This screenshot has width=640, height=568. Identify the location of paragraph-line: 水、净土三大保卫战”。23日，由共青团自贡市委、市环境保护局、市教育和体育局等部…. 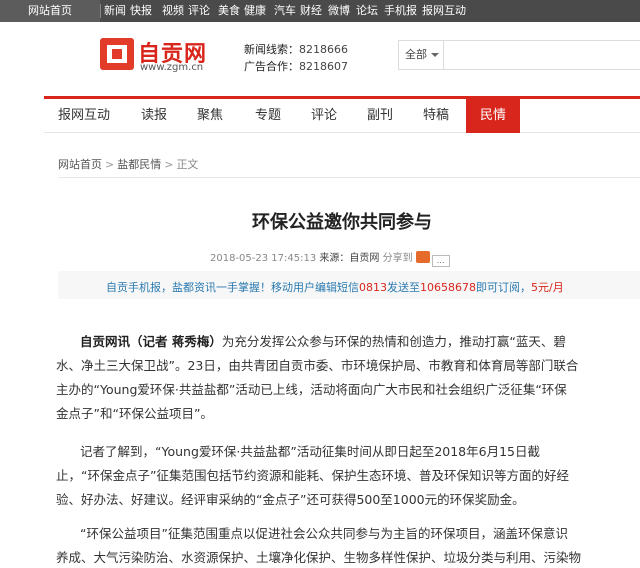
(317, 365).